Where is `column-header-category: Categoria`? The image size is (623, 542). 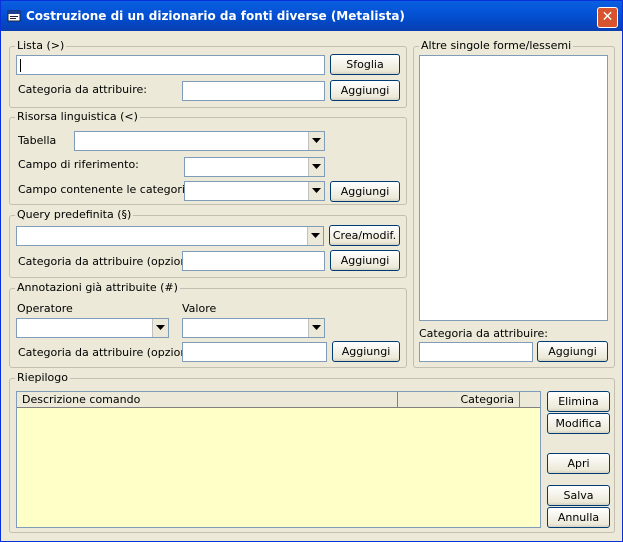 column-header-category: Categoria is located at coordinates (459, 400).